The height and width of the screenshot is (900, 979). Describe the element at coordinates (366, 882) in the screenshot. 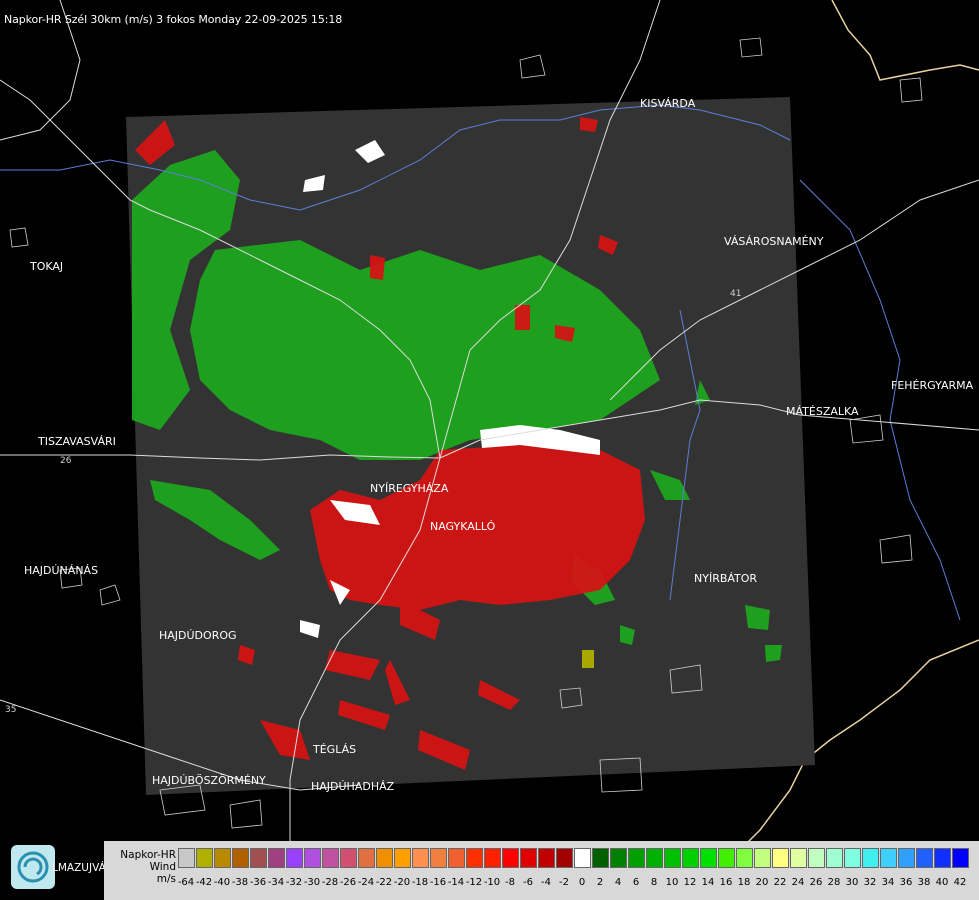

I see `legend-tick-label: -24` at that location.